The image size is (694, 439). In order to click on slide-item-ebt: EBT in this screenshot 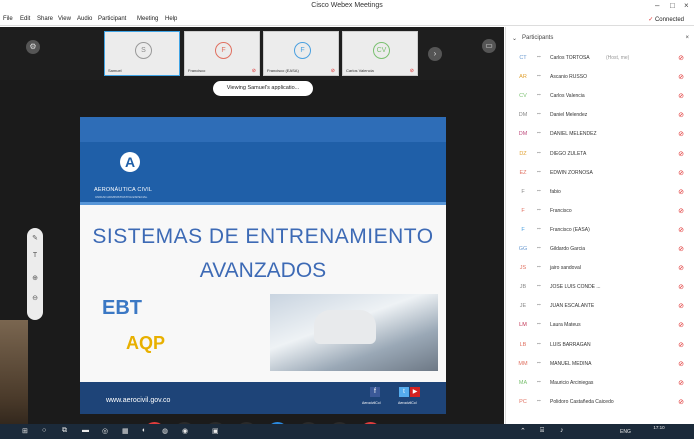, I will do `click(122, 308)`.